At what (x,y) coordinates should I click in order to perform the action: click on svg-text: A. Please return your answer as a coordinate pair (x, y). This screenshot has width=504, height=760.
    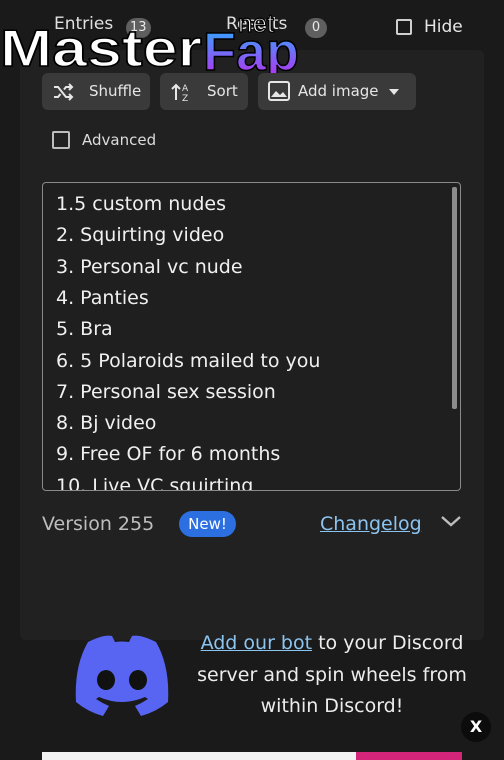
    Looking at the image, I should click on (185, 89).